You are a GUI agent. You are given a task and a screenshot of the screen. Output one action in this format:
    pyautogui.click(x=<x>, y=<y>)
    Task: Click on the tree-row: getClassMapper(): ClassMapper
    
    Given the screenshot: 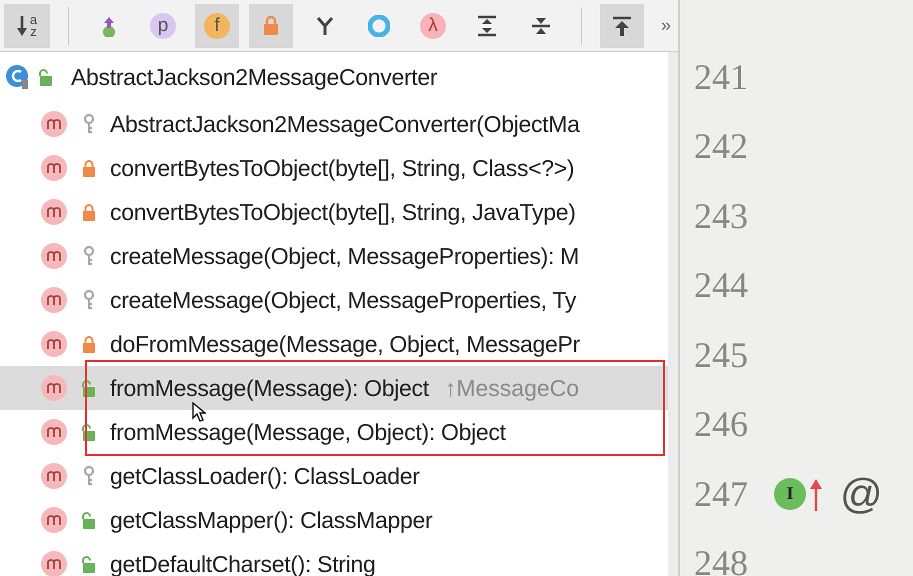 What is the action you would take?
    pyautogui.click(x=334, y=520)
    